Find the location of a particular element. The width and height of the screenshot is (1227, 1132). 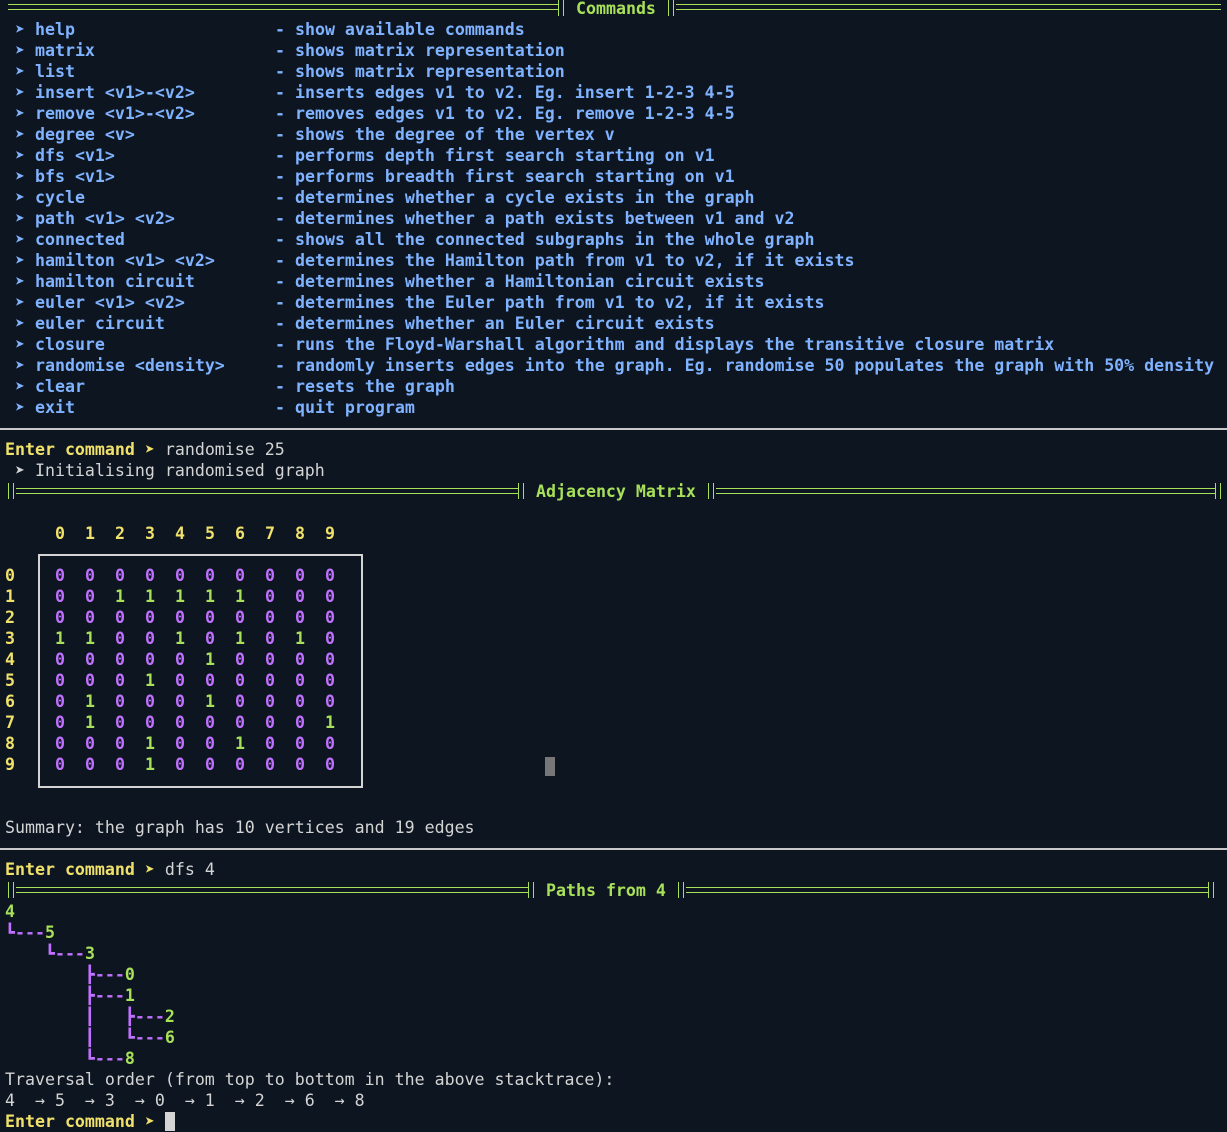

matrix-column-label: 9 is located at coordinates (330, 533).